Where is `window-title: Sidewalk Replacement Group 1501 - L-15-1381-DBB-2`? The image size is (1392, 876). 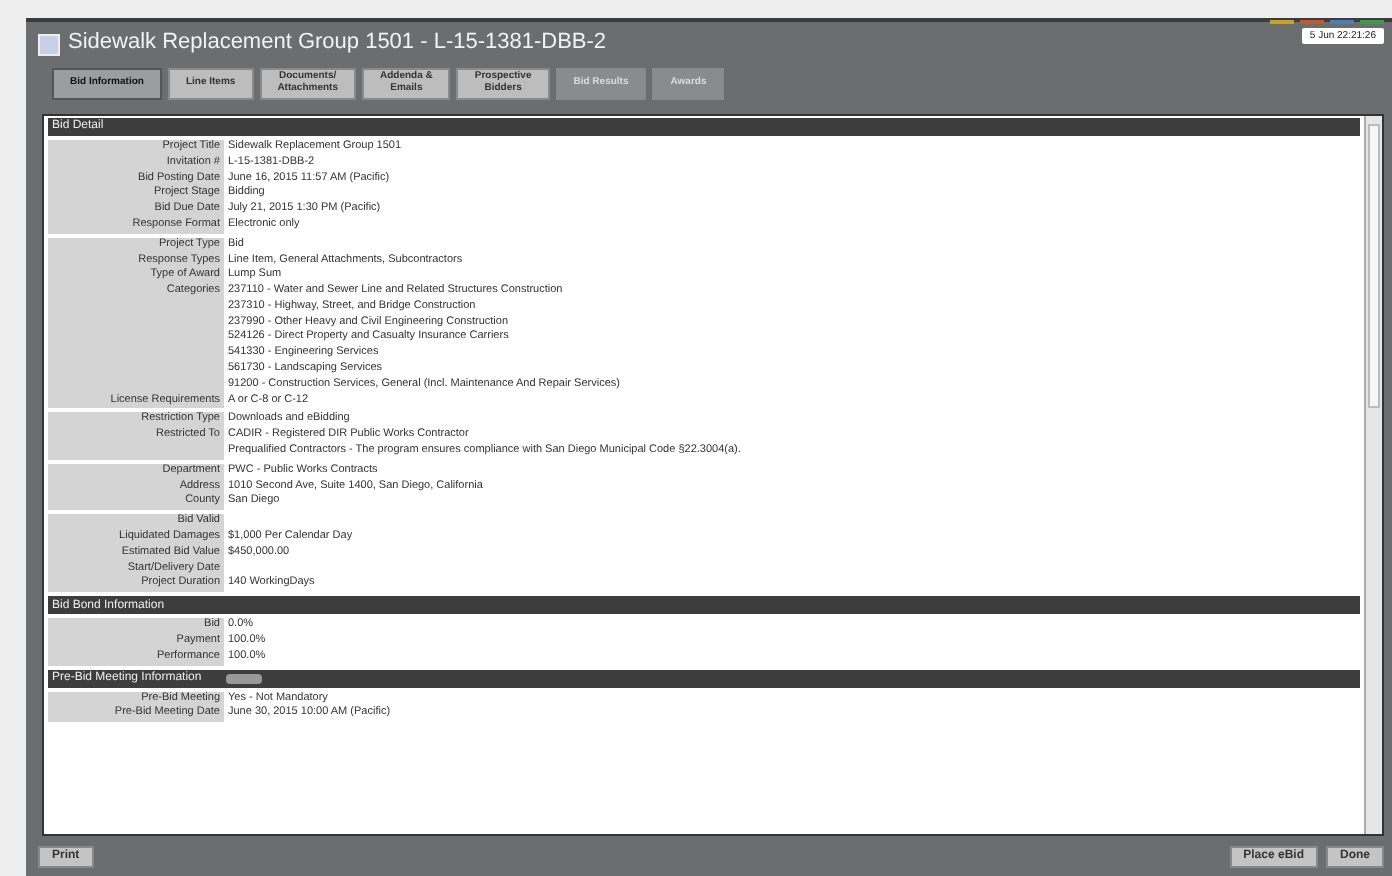
window-title: Sidewalk Replacement Group 1501 - L-15-1381-DBB-2 is located at coordinates (337, 43).